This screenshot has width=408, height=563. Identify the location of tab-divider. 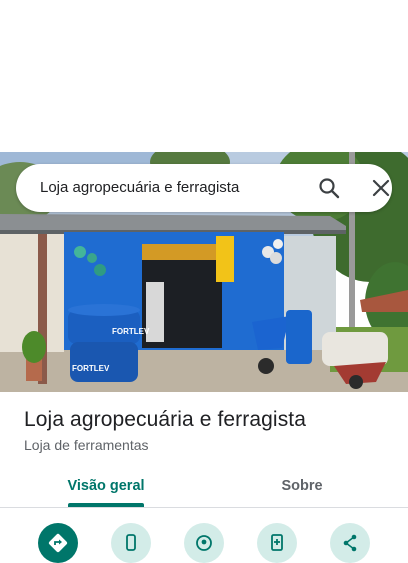
(204, 507).